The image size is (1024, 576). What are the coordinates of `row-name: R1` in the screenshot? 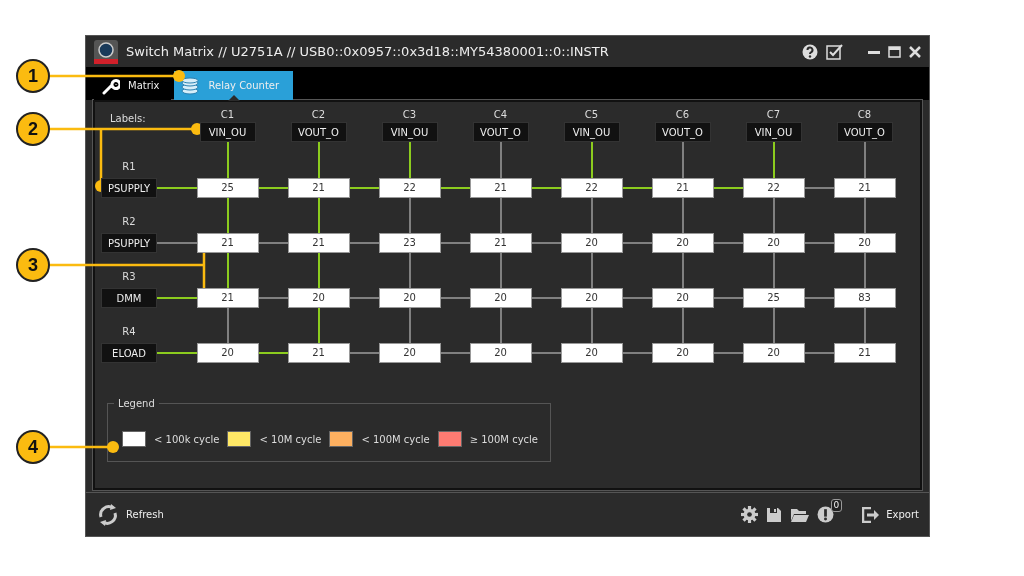 It's located at (129, 167).